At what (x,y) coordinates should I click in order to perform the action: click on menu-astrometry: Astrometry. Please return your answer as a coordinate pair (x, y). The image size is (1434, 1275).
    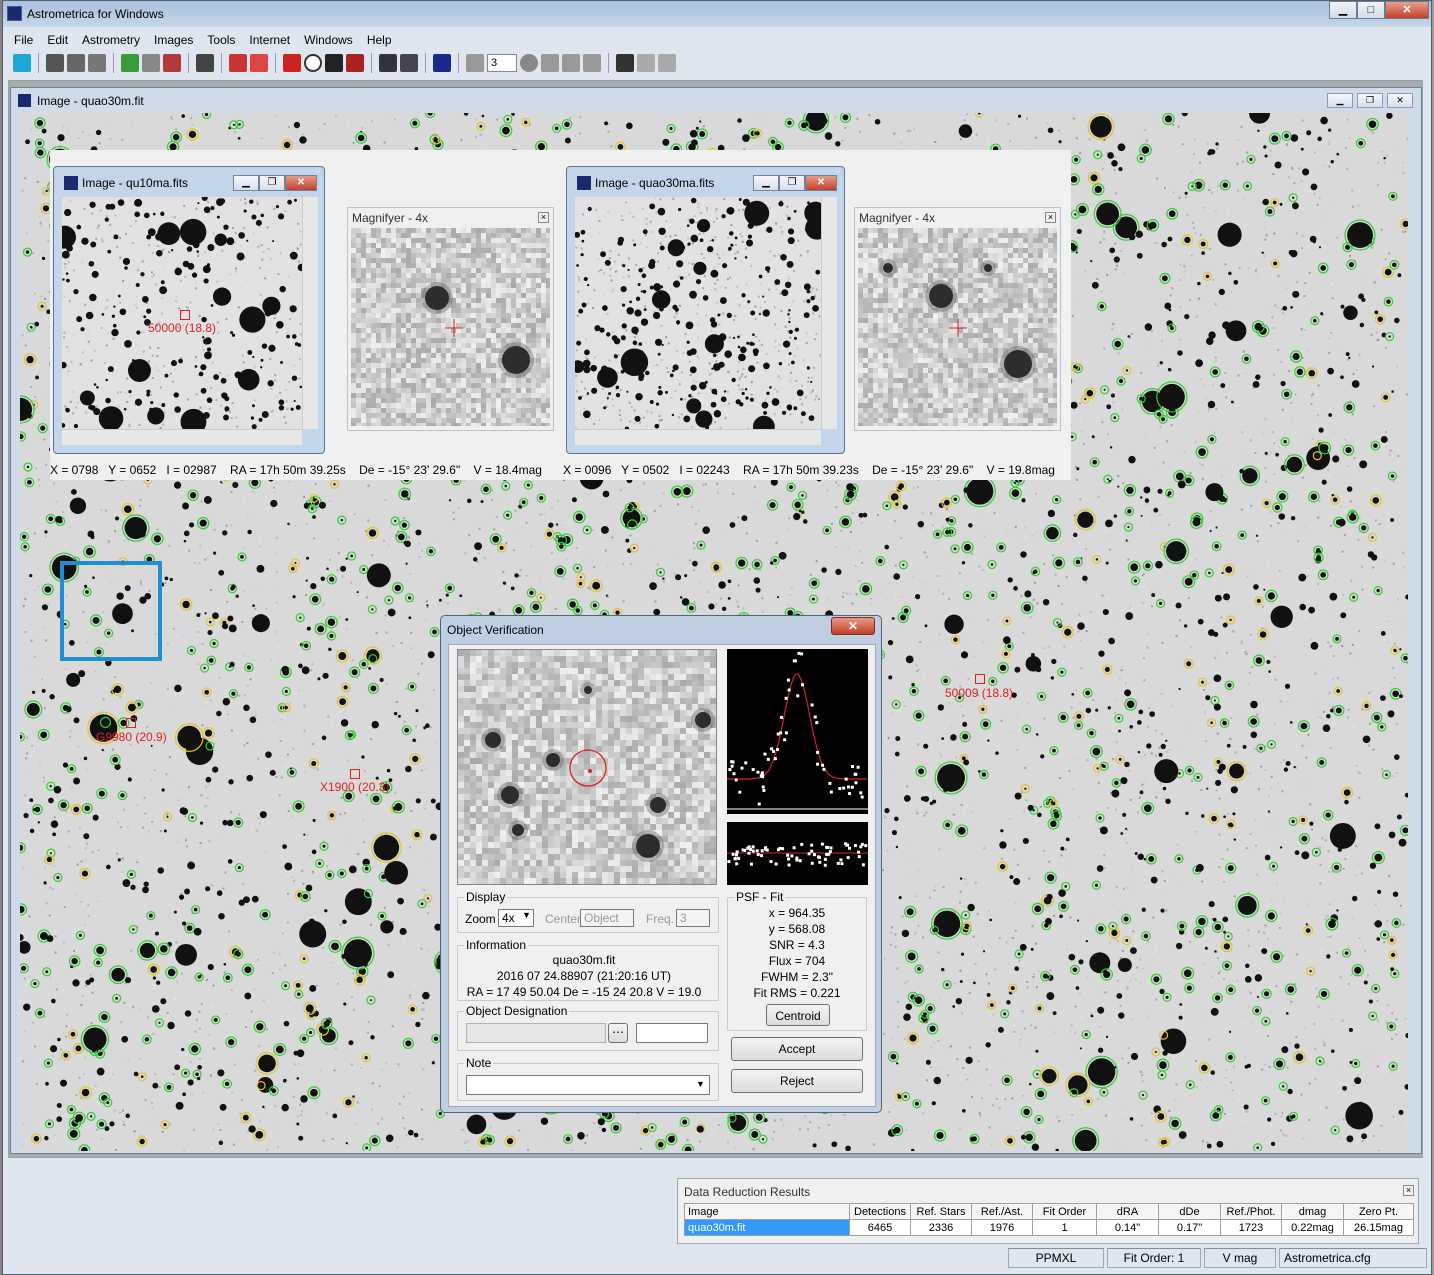
    Looking at the image, I should click on (111, 40).